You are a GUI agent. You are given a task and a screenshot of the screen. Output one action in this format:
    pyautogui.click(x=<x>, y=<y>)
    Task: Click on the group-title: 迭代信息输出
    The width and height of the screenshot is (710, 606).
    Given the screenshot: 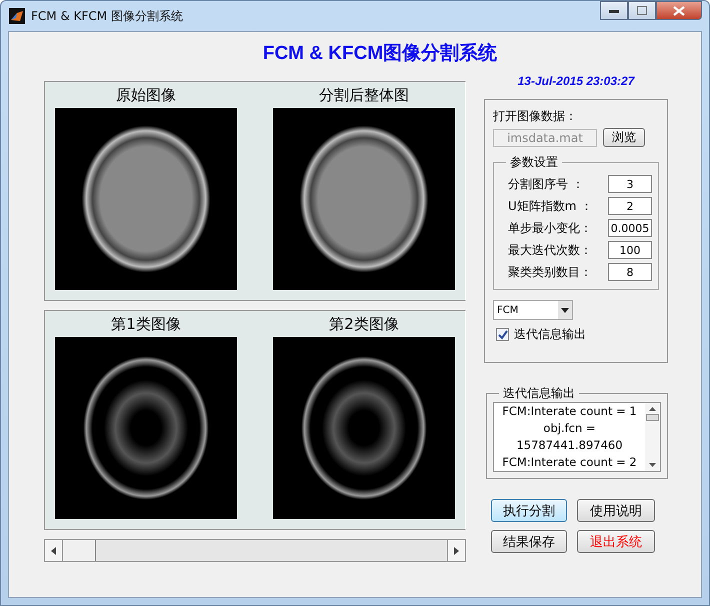 What is the action you would take?
    pyautogui.click(x=539, y=393)
    